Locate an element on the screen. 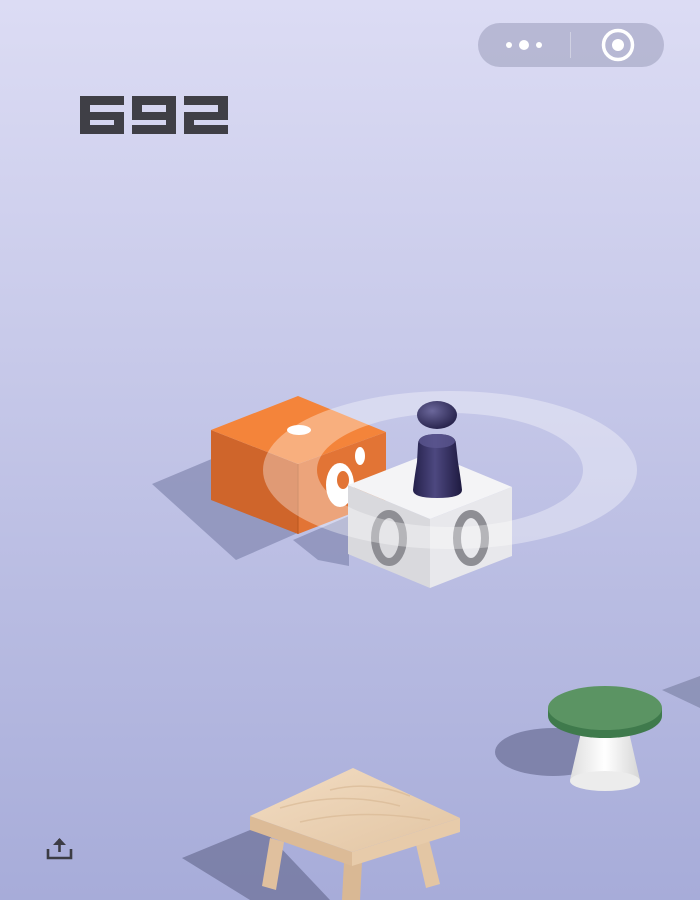  orange-box-small-dot-icon is located at coordinates (360, 456).